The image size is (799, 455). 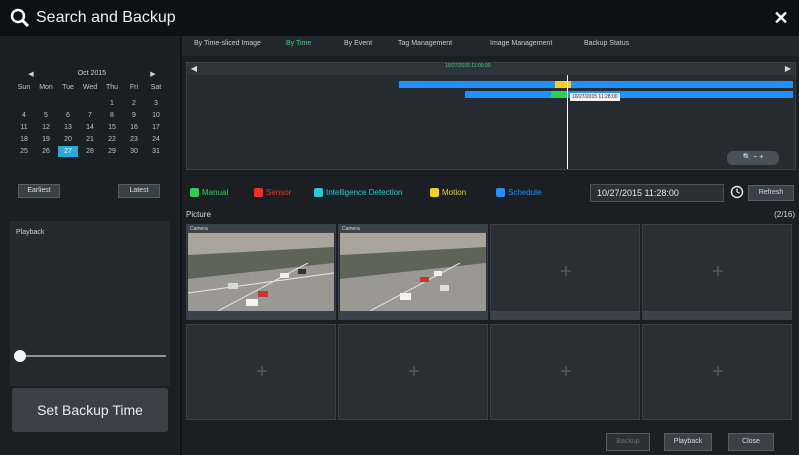 I want to click on calendar-prev-icon: ◀, so click(x=31, y=74).